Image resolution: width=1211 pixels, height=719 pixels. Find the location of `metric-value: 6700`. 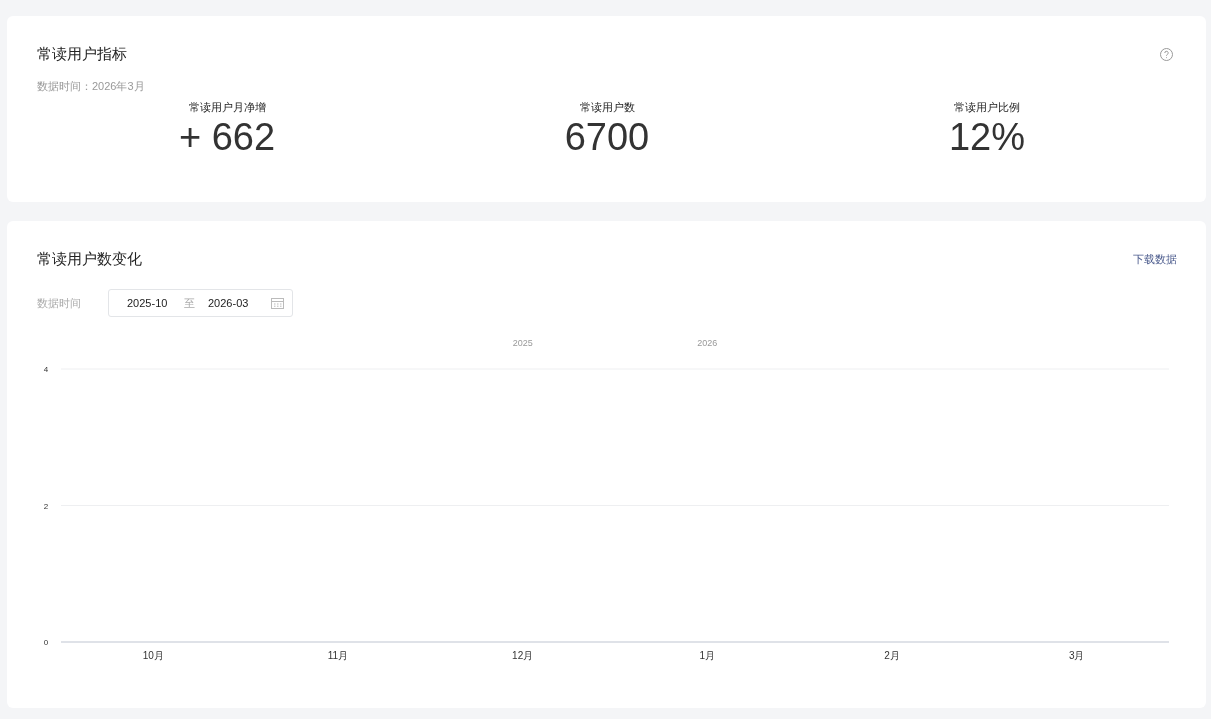

metric-value: 6700 is located at coordinates (607, 137).